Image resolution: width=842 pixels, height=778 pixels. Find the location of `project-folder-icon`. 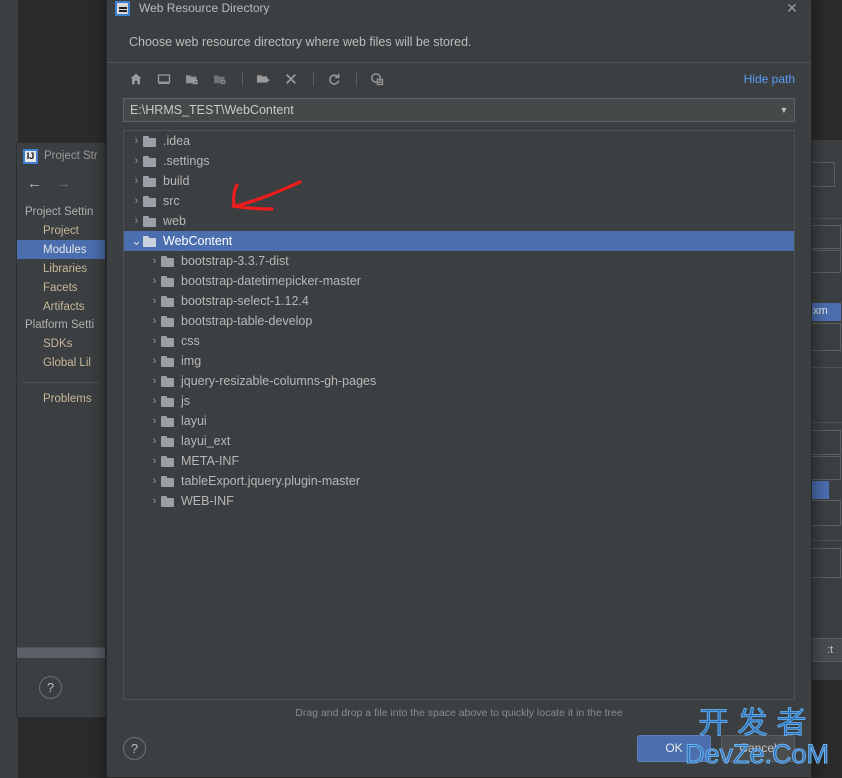

project-folder-icon is located at coordinates (192, 79).